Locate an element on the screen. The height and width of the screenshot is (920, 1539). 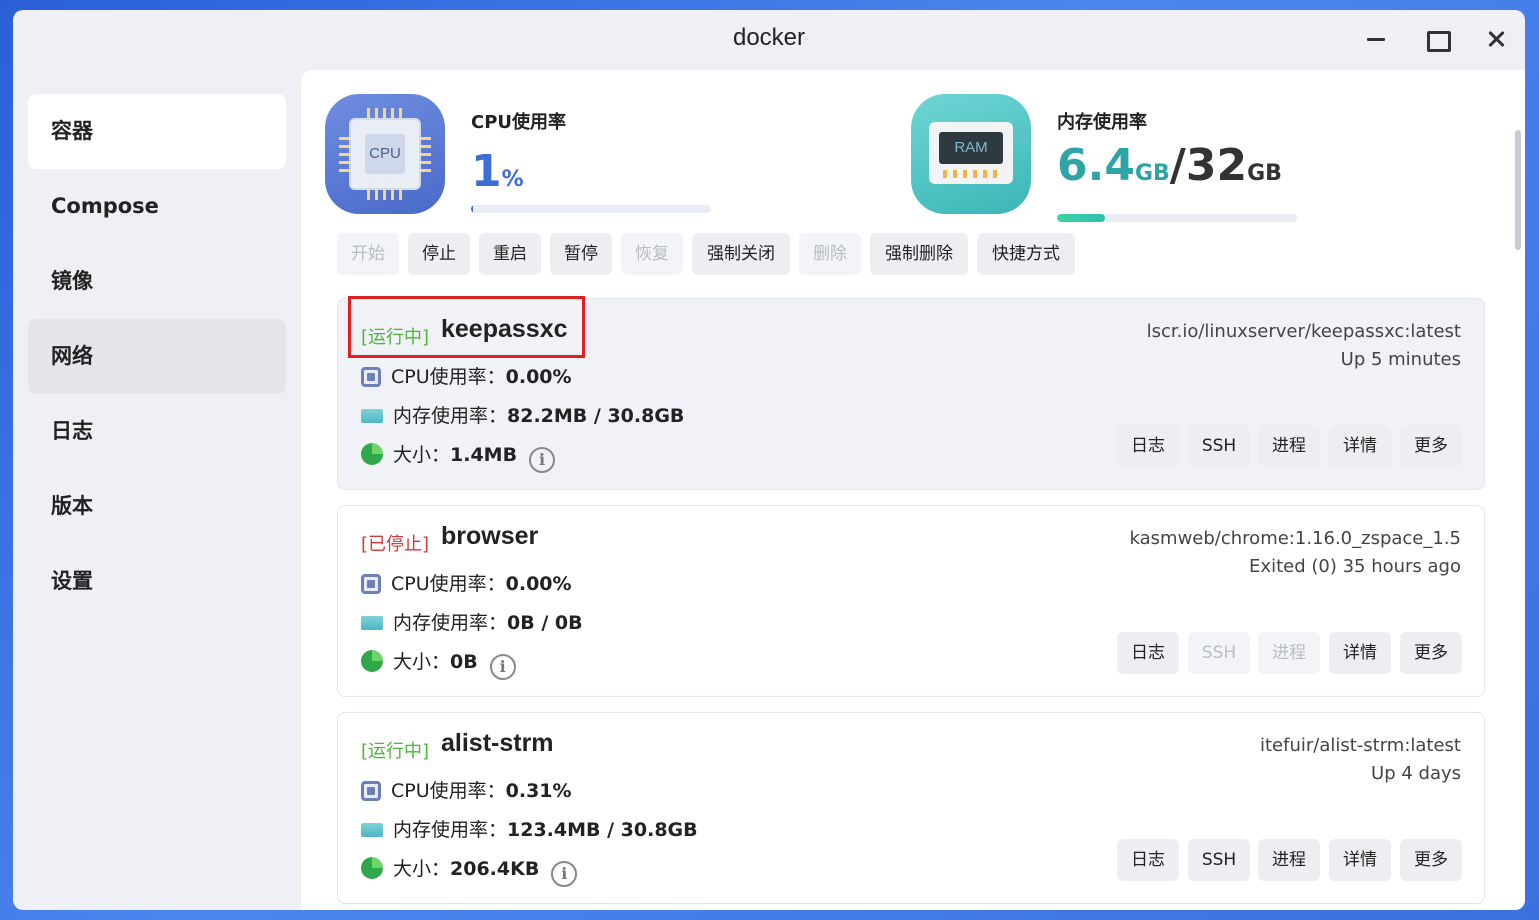
size-value: 206.4KB is located at coordinates (495, 869).